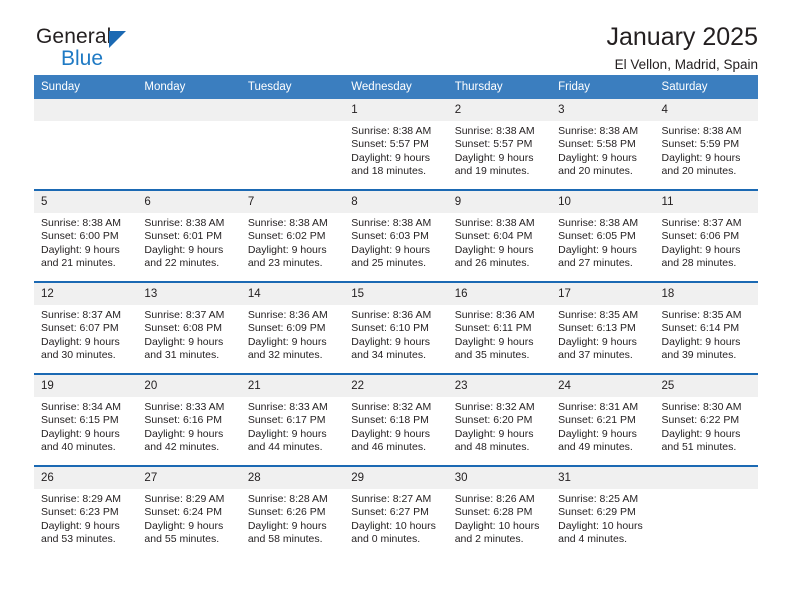 The image size is (792, 612). Describe the element at coordinates (80, 420) in the screenshot. I see `sunset-text: Sunset: 6:15 PM` at that location.